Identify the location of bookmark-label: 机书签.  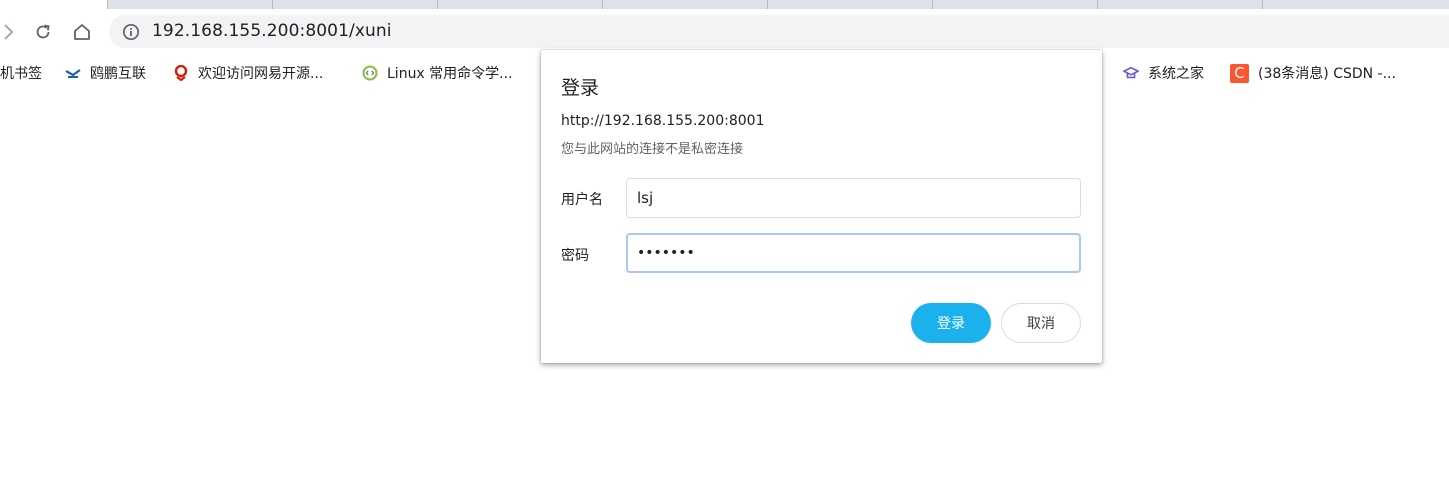
(21, 74).